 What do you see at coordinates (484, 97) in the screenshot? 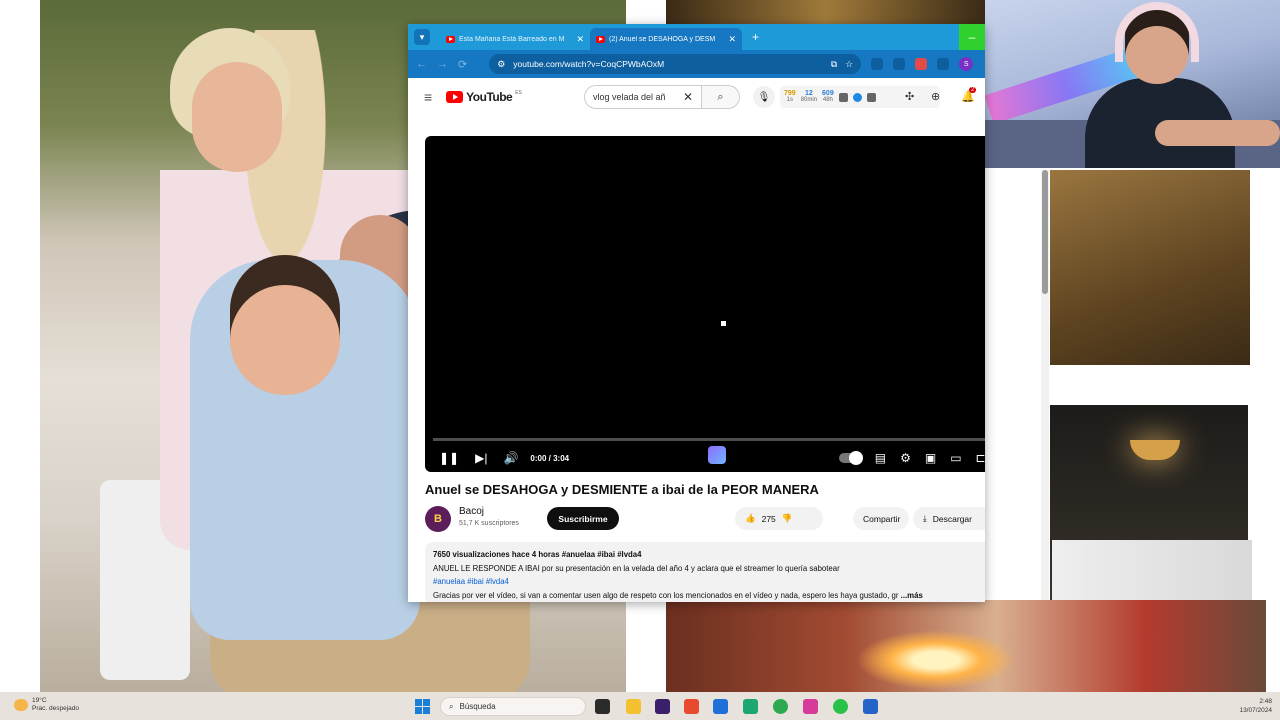
I see `youtube-logo: YouTube ES` at bounding box center [484, 97].